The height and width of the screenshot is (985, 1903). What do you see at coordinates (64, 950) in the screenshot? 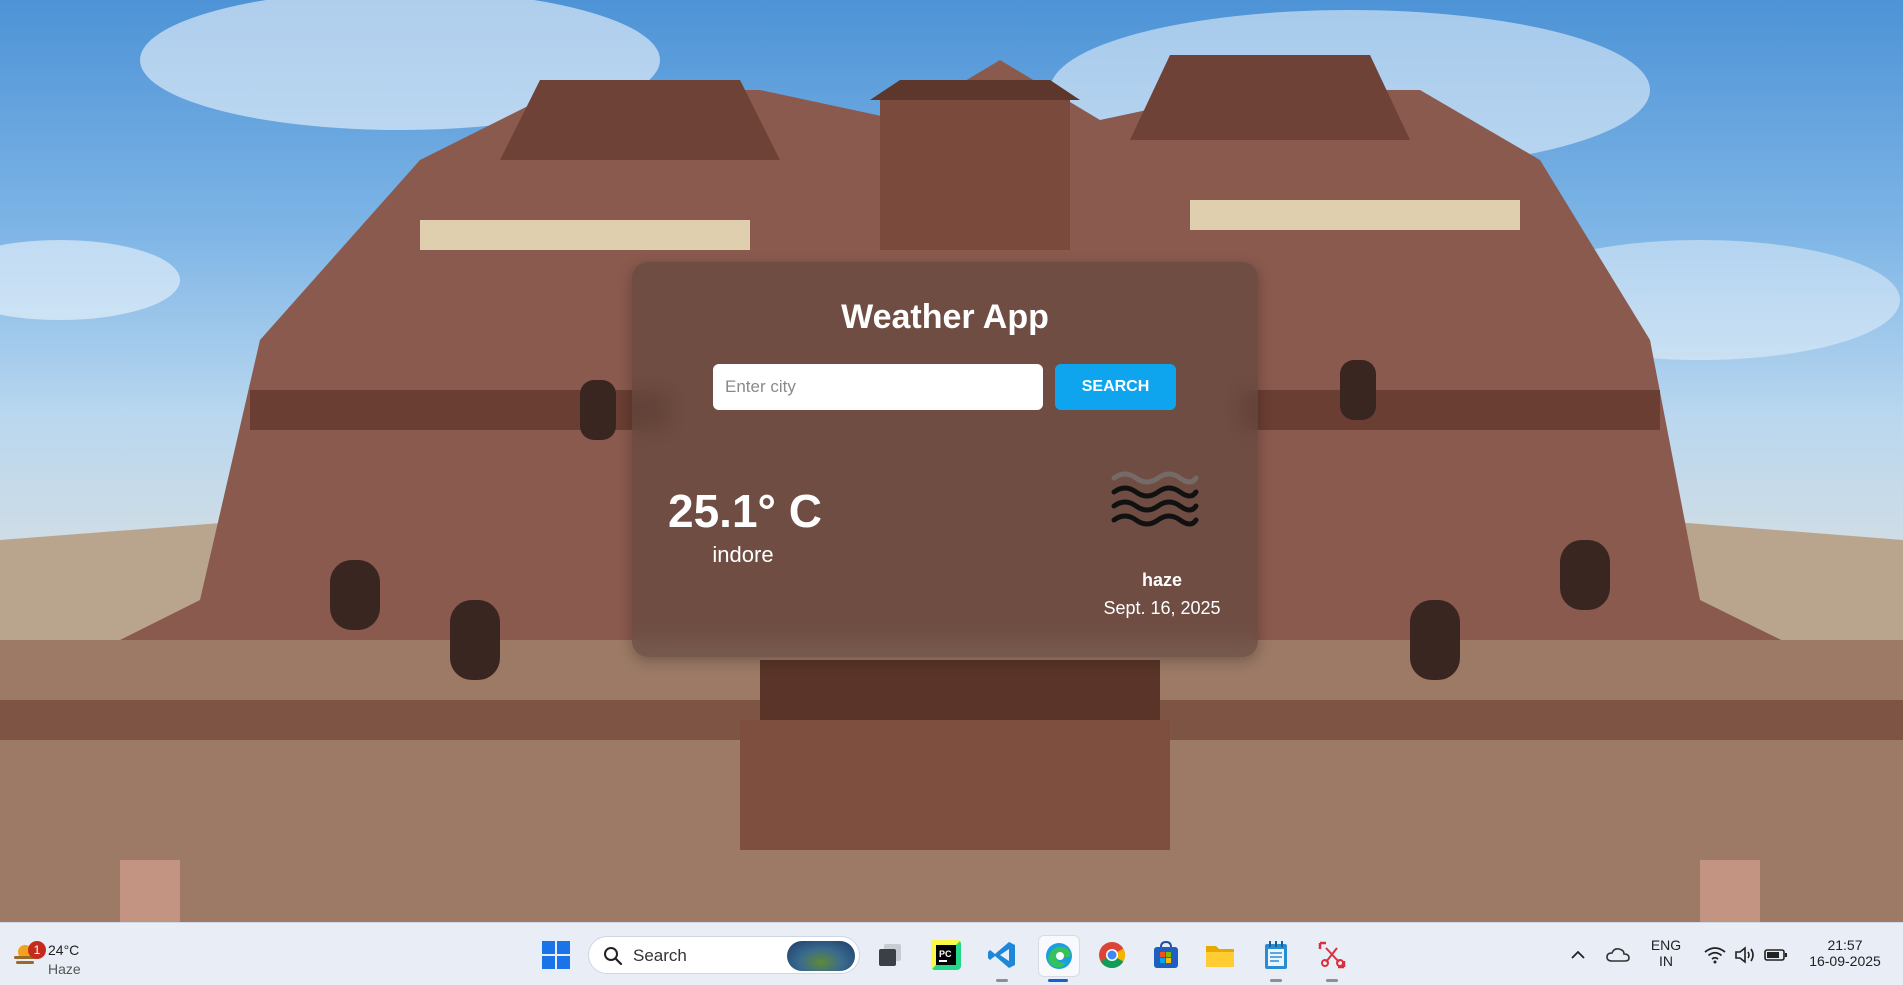
I see `taskbar-weather-temp: 24°C` at bounding box center [64, 950].